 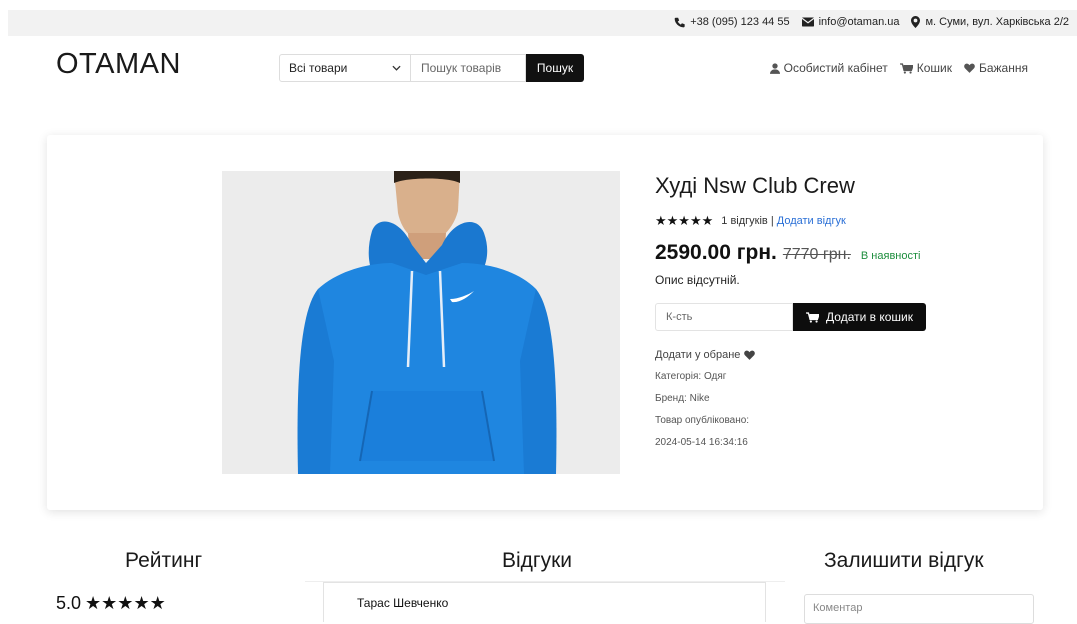 I want to click on rating-score: 5.0, so click(x=69, y=603).